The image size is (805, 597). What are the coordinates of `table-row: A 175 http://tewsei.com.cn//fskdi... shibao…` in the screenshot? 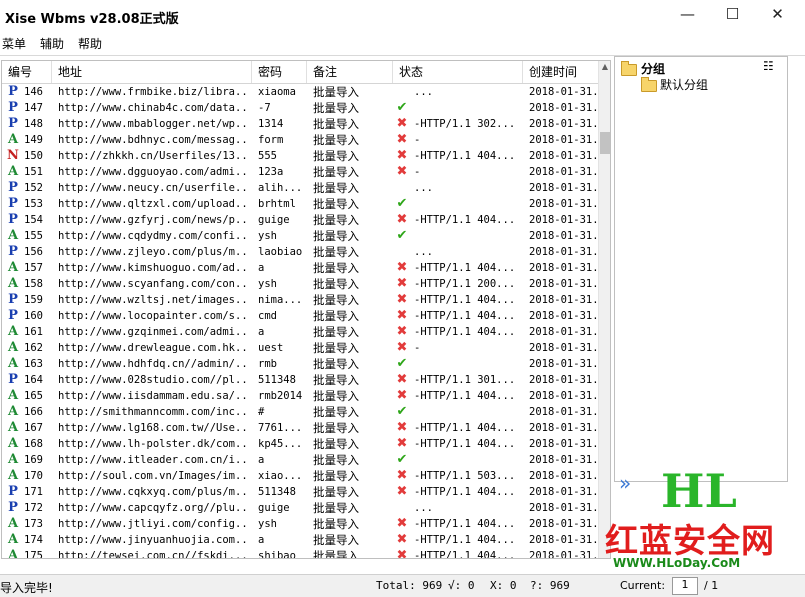 It's located at (300, 553).